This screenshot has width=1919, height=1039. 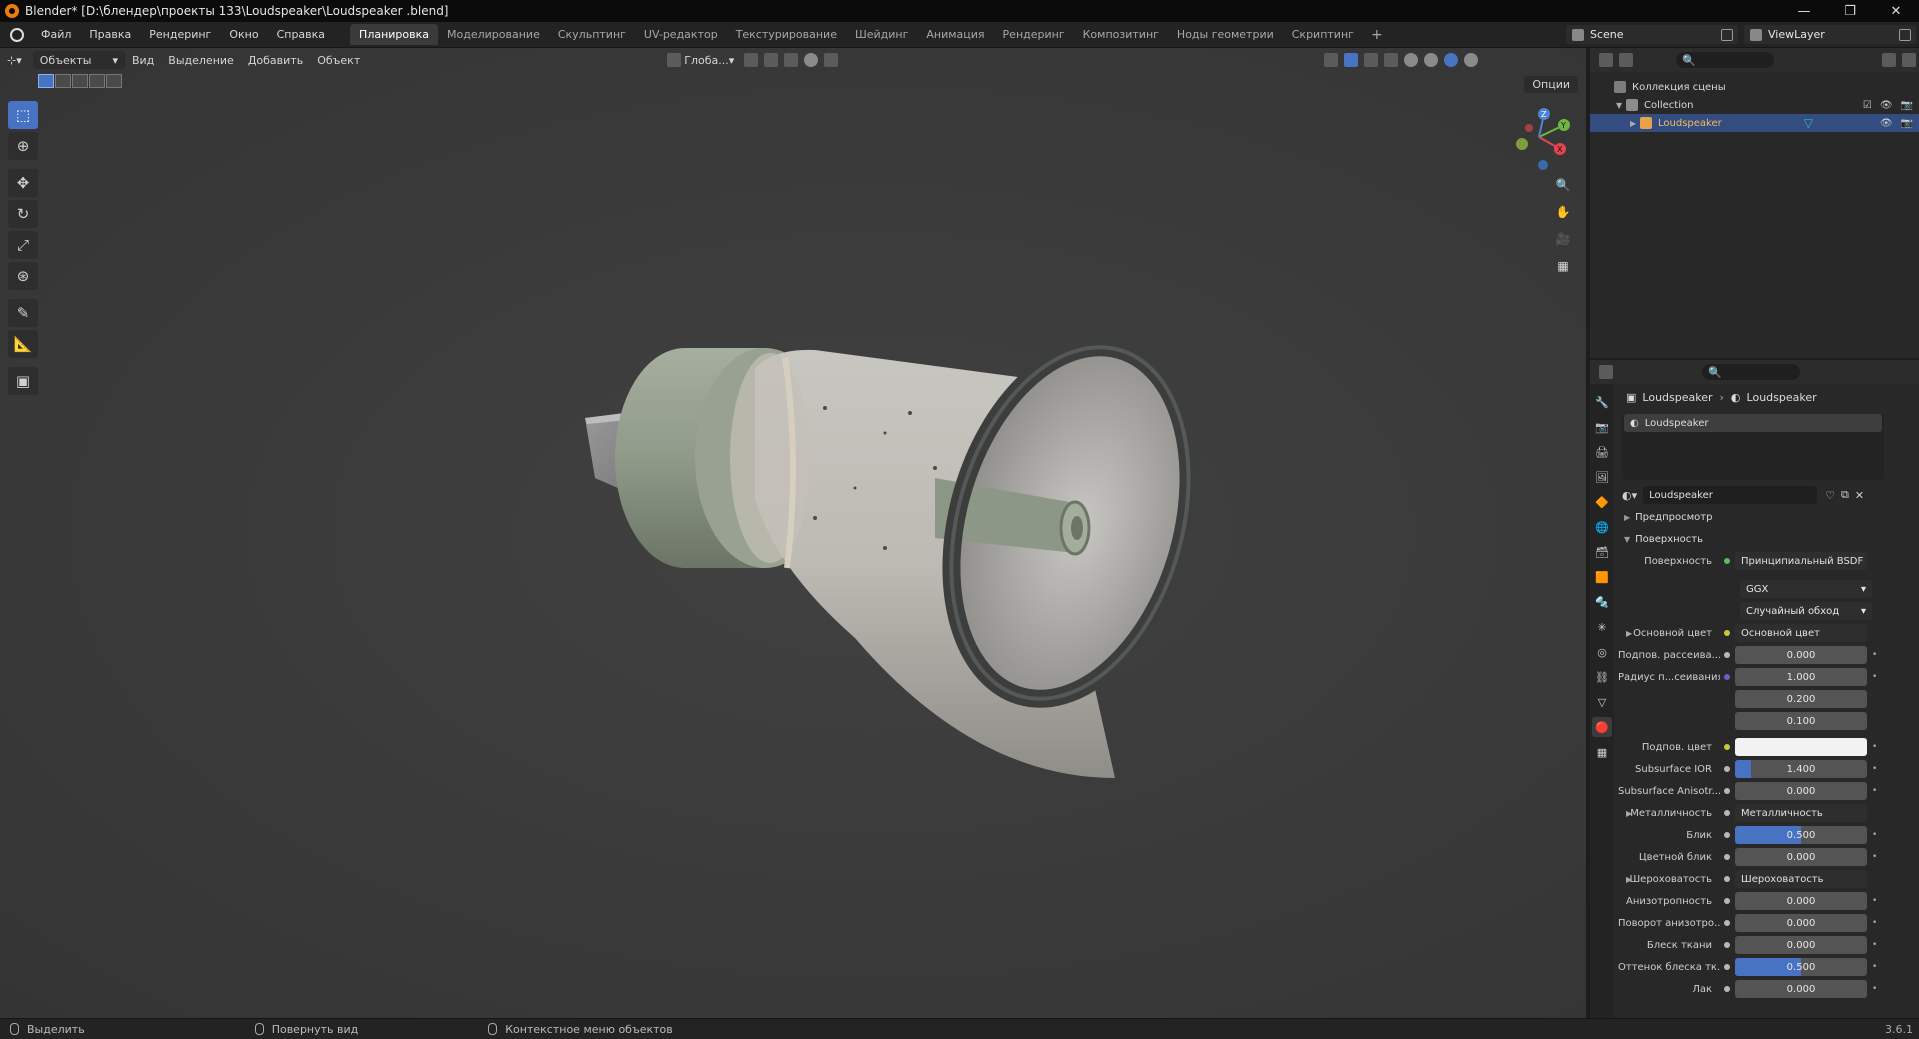 I want to click on tab-sculpting: Скульптинг, so click(x=592, y=34).